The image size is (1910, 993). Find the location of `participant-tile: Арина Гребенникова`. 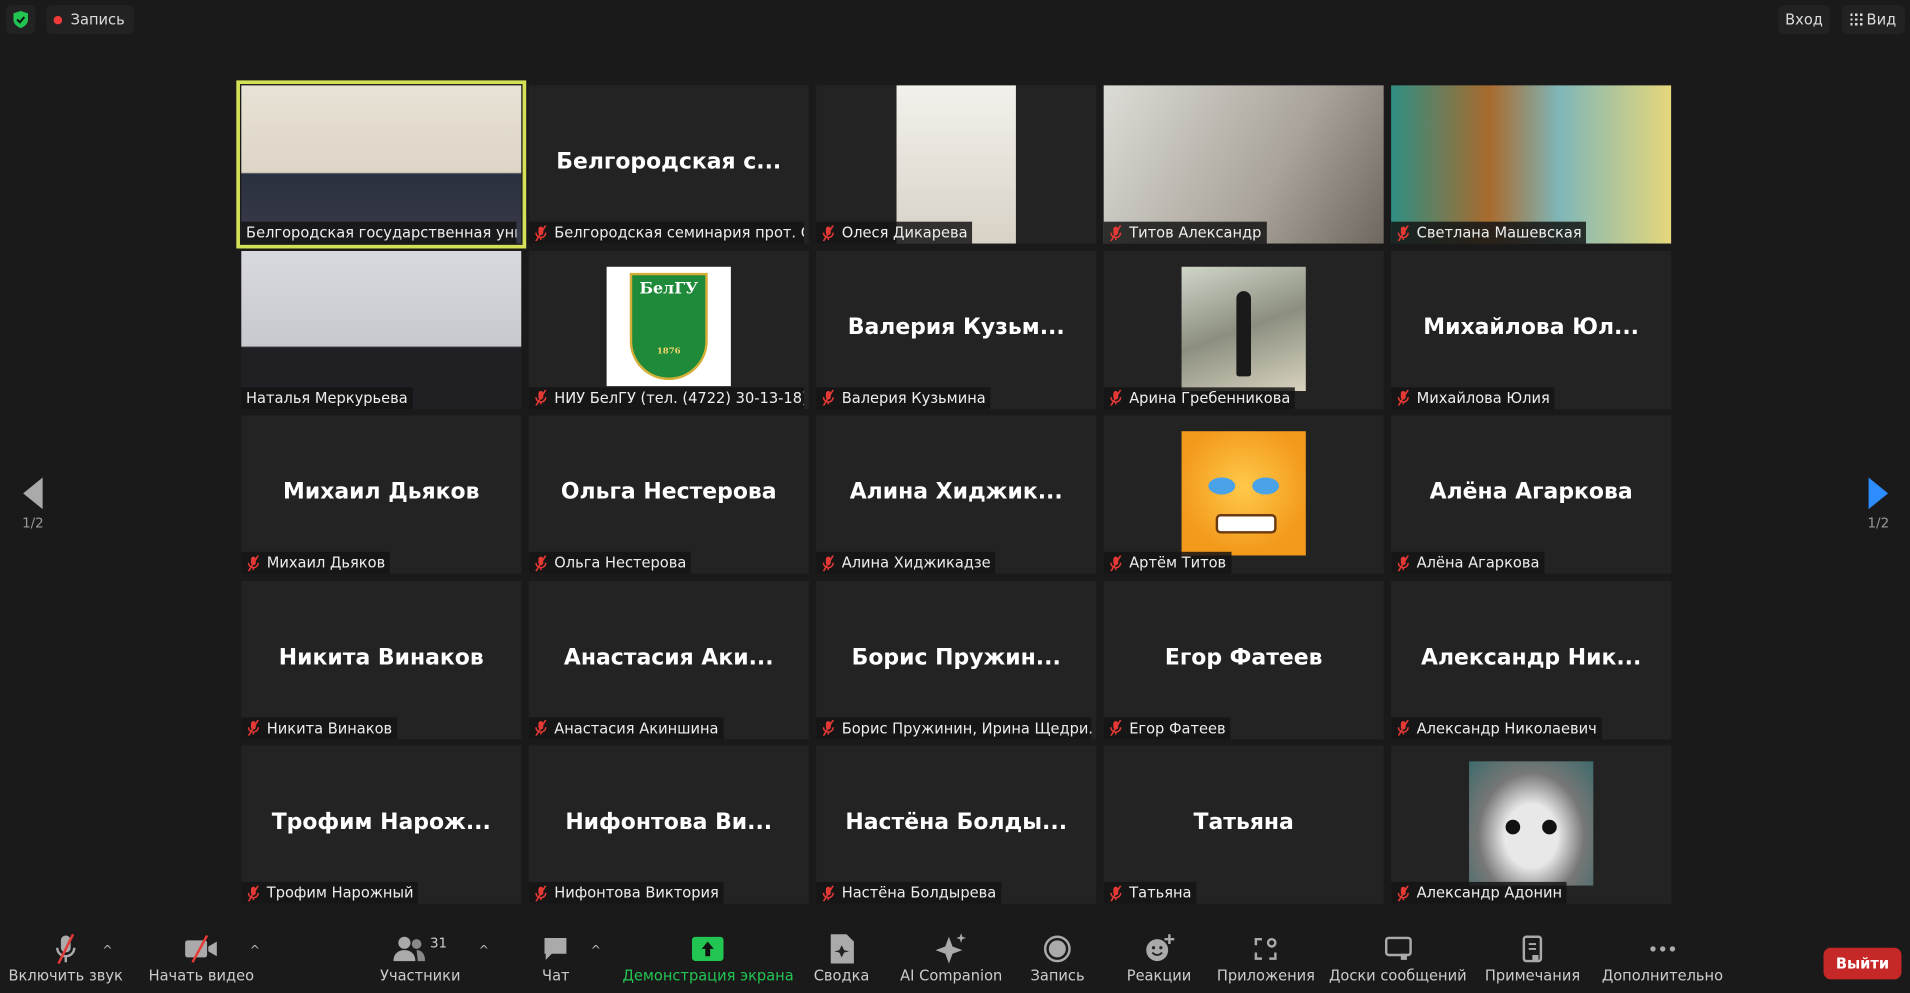

participant-tile: Арина Гребенникова is located at coordinates (1243, 329).